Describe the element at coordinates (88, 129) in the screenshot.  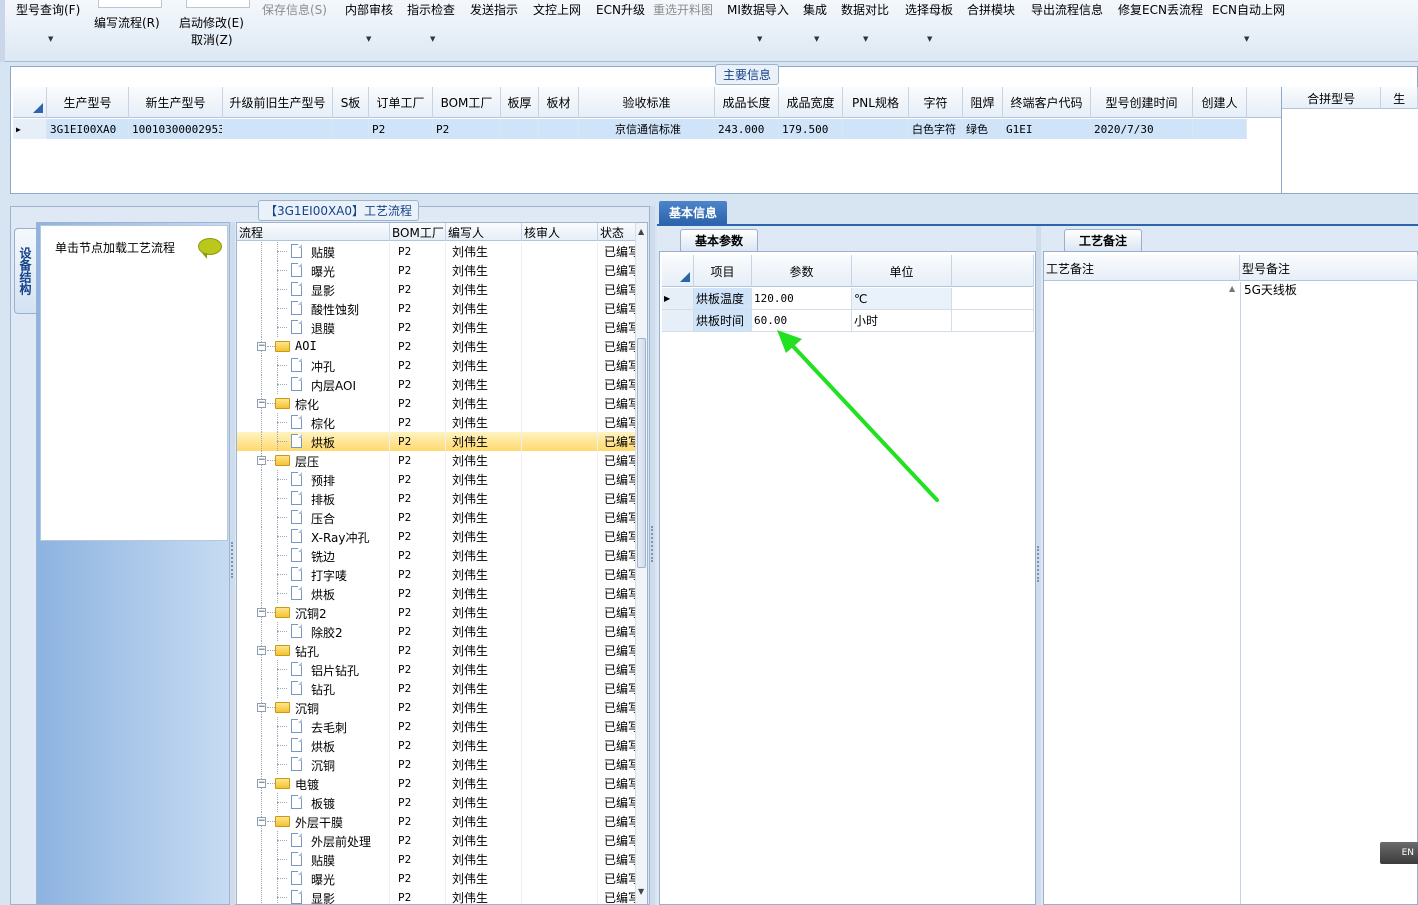
I see `grid-cell: 3G1EI00XA0` at that location.